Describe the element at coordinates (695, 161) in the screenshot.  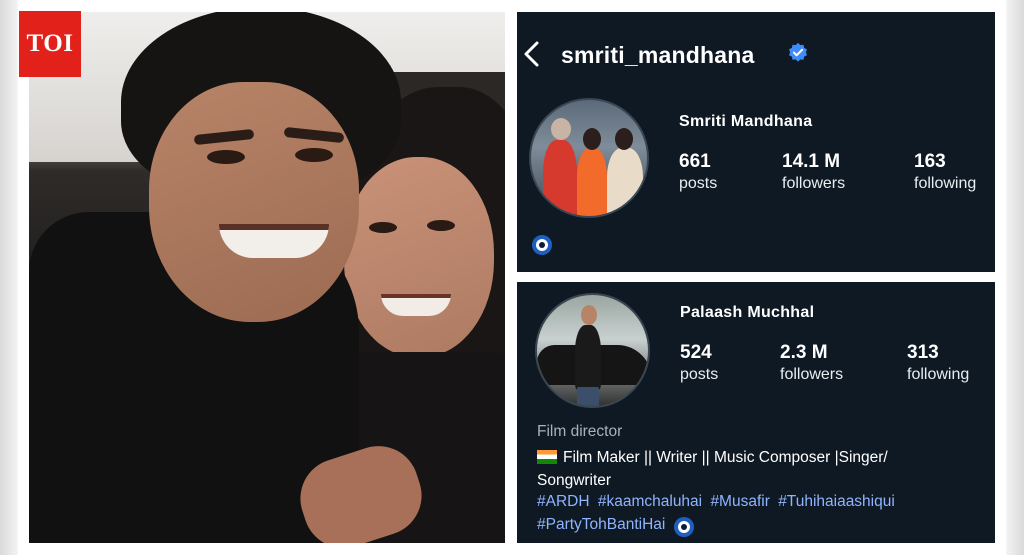
I see `stat-value: 661` at that location.